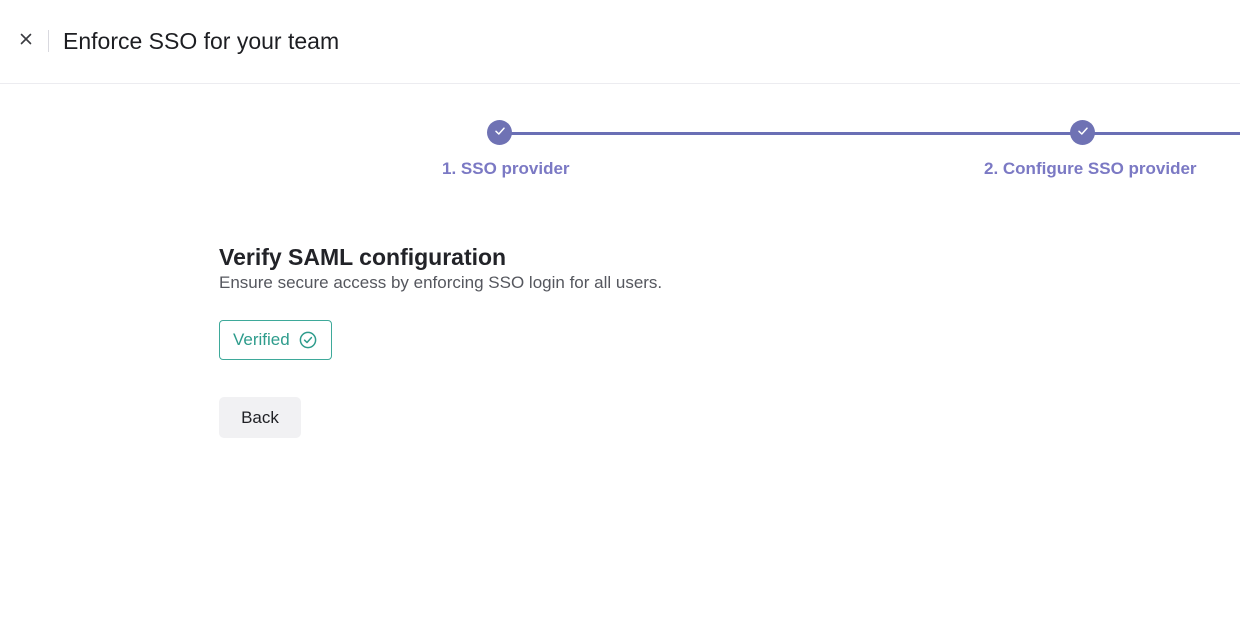 The height and width of the screenshot is (617, 1240). Describe the element at coordinates (261, 339) in the screenshot. I see `verified-label: Verified` at that location.